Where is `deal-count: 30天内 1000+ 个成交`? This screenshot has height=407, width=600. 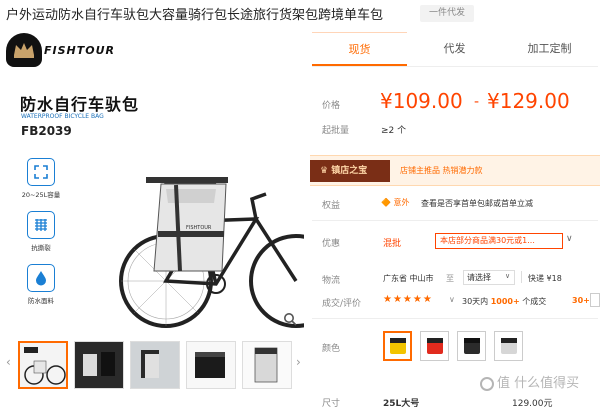
deal-count: 30天内 1000+ 个成交 is located at coordinates (504, 301).